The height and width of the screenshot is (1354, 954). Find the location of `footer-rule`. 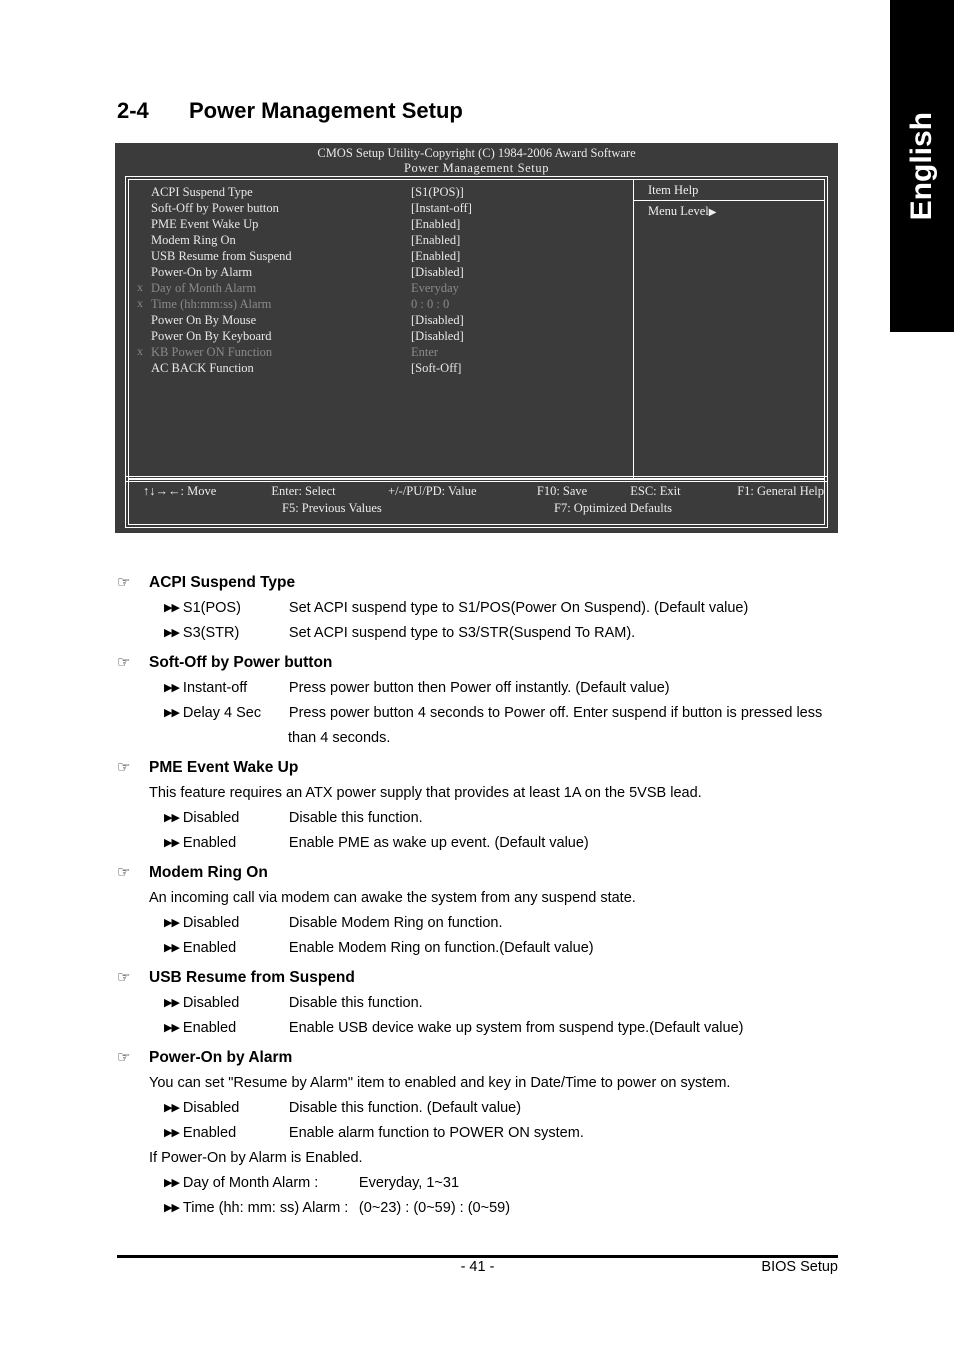

footer-rule is located at coordinates (477, 1256).